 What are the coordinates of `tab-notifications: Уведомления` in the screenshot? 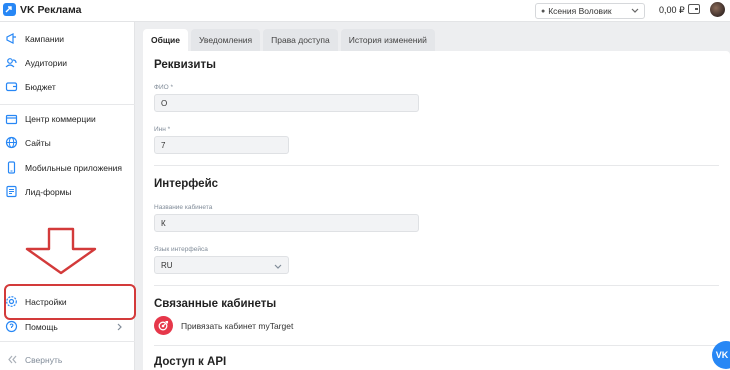 It's located at (226, 40).